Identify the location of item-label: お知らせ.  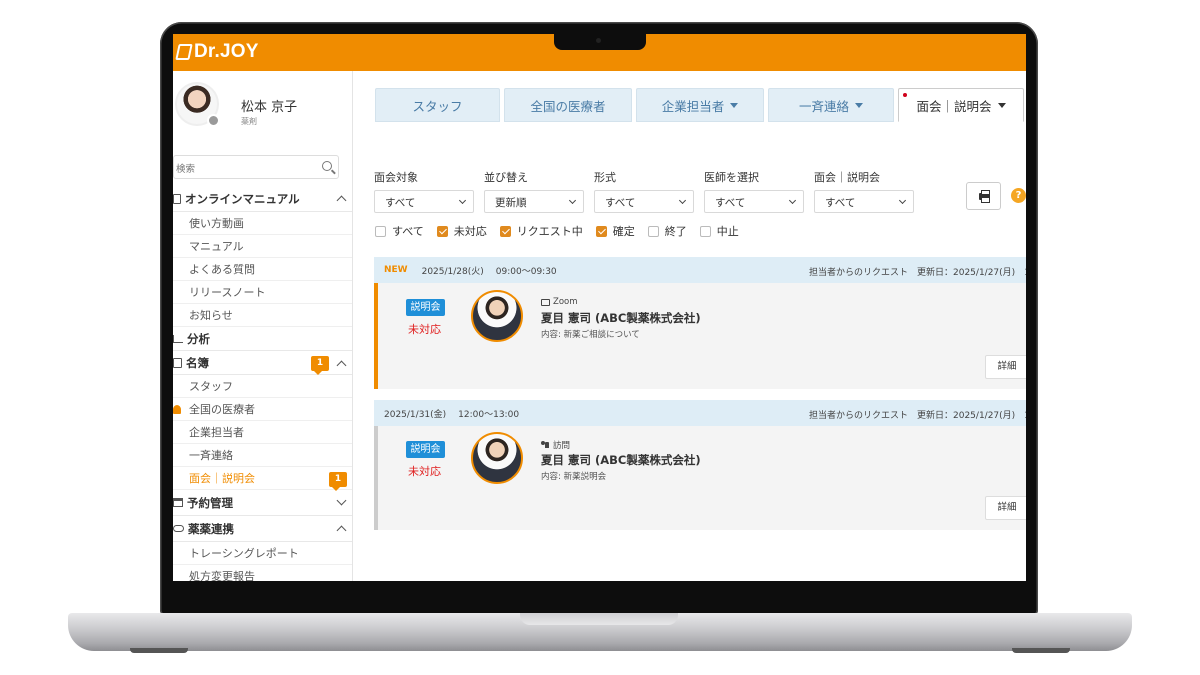
(211, 315).